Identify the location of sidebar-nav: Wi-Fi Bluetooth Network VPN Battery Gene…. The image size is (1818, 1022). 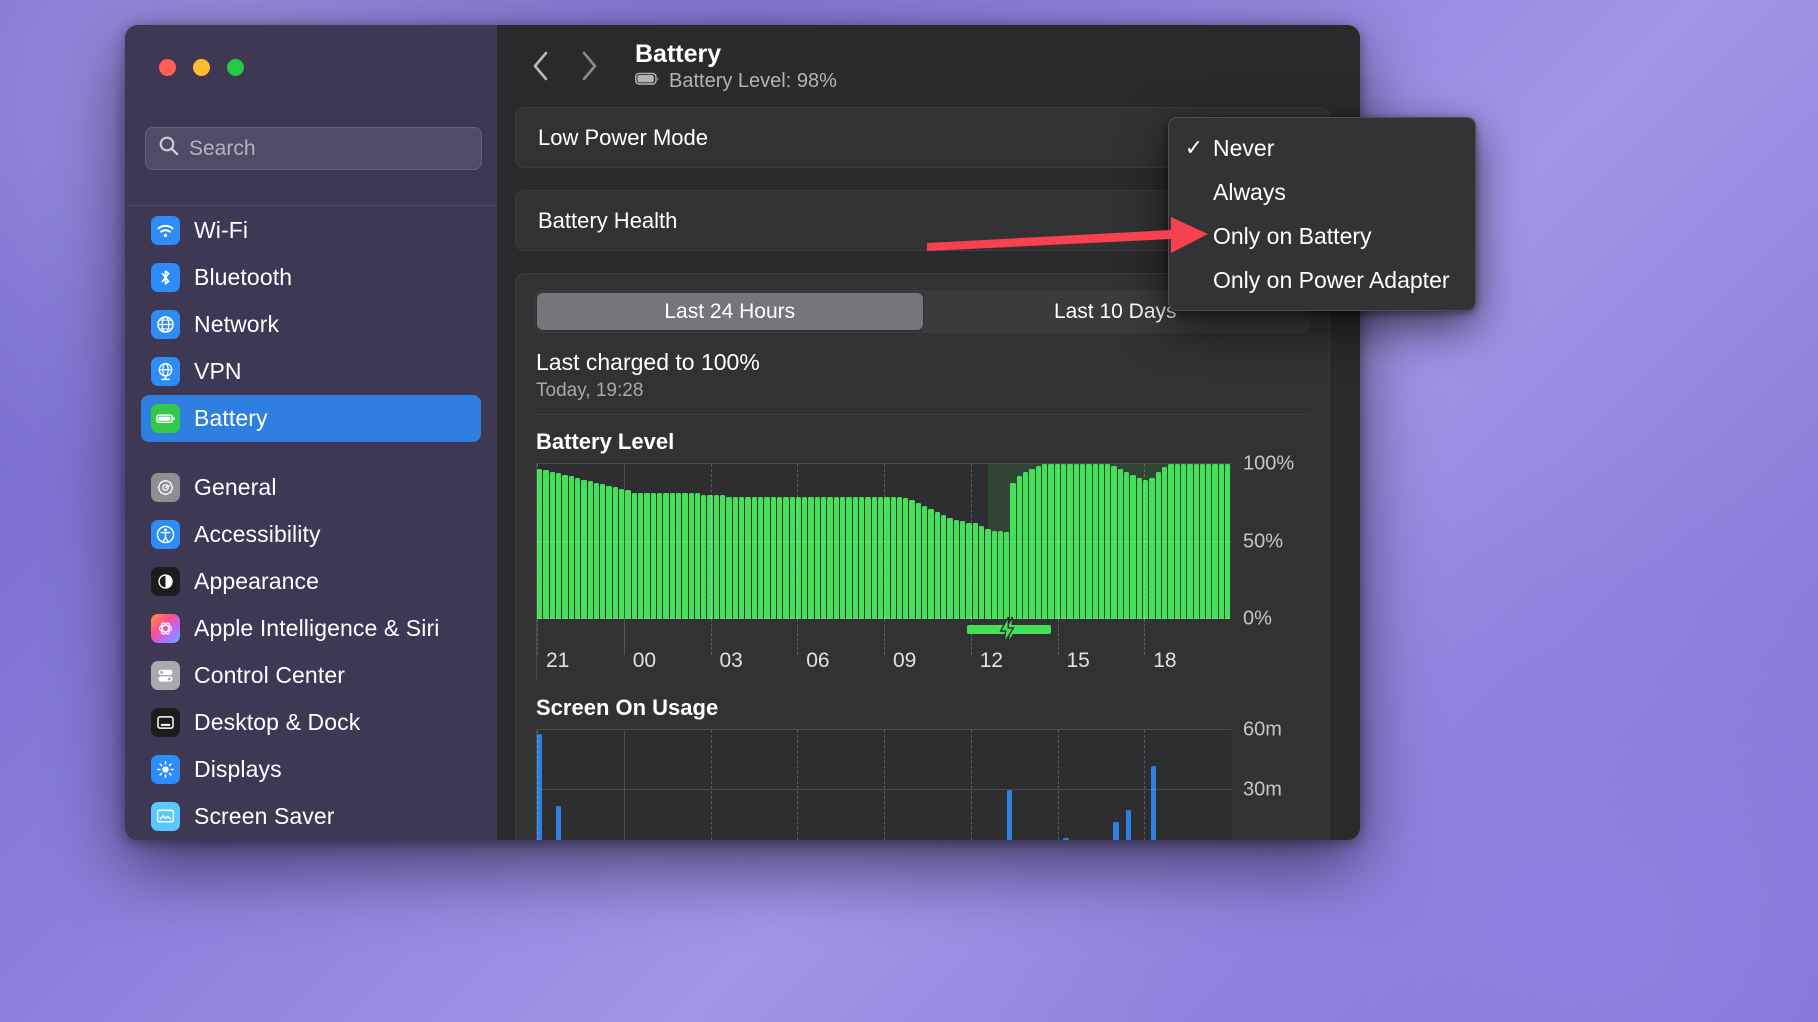
(311, 523).